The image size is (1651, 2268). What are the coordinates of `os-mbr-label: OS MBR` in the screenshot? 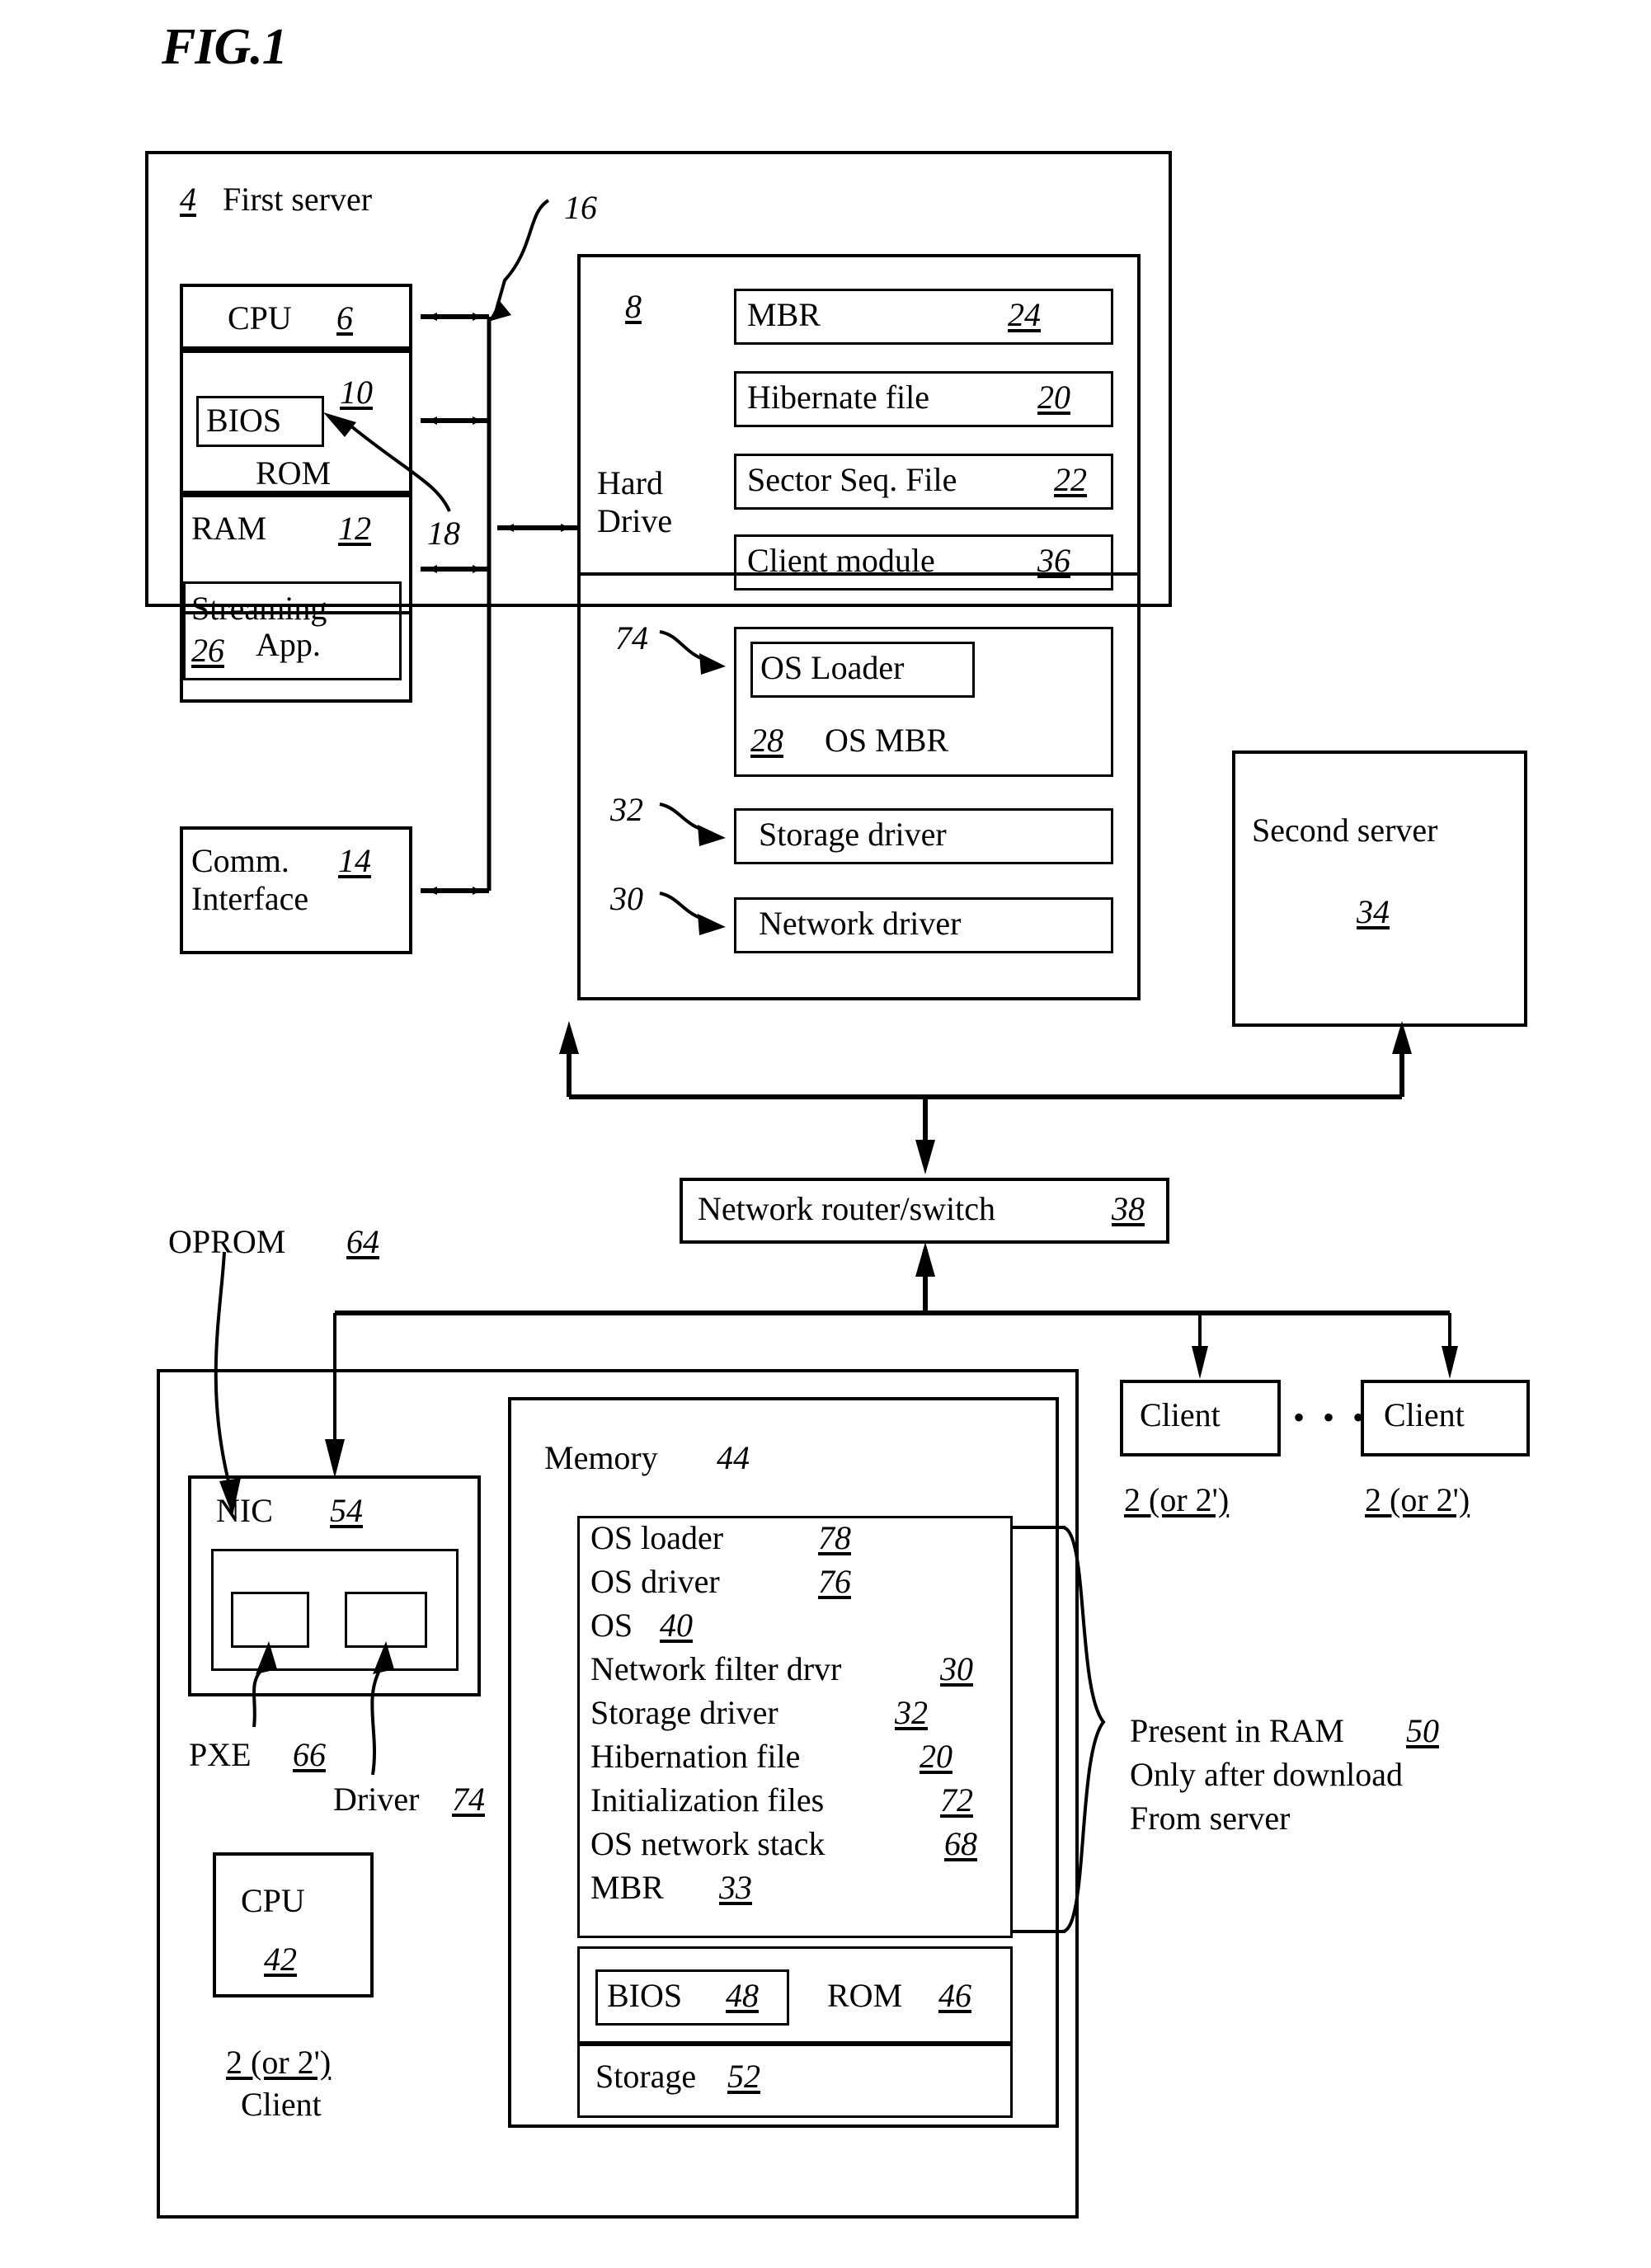 It's located at (887, 740).